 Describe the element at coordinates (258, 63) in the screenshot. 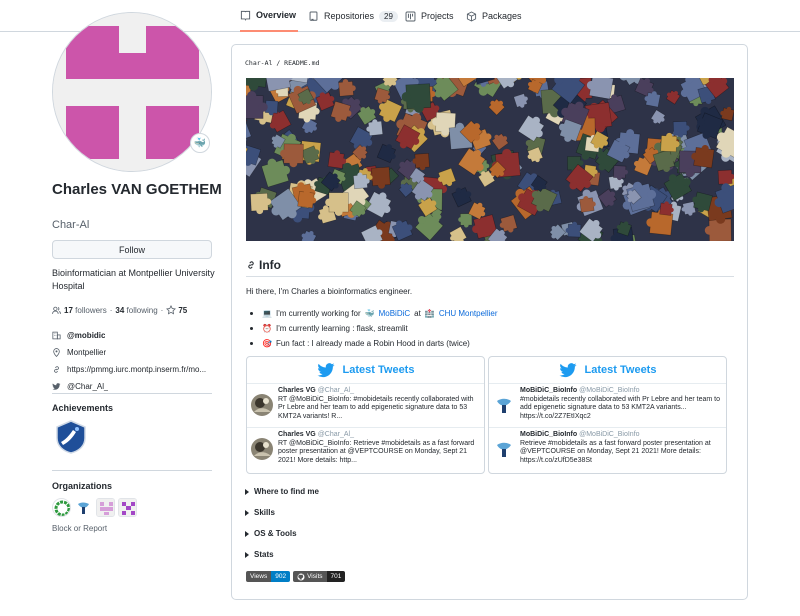

I see `readme-path-user: Char-Al` at that location.